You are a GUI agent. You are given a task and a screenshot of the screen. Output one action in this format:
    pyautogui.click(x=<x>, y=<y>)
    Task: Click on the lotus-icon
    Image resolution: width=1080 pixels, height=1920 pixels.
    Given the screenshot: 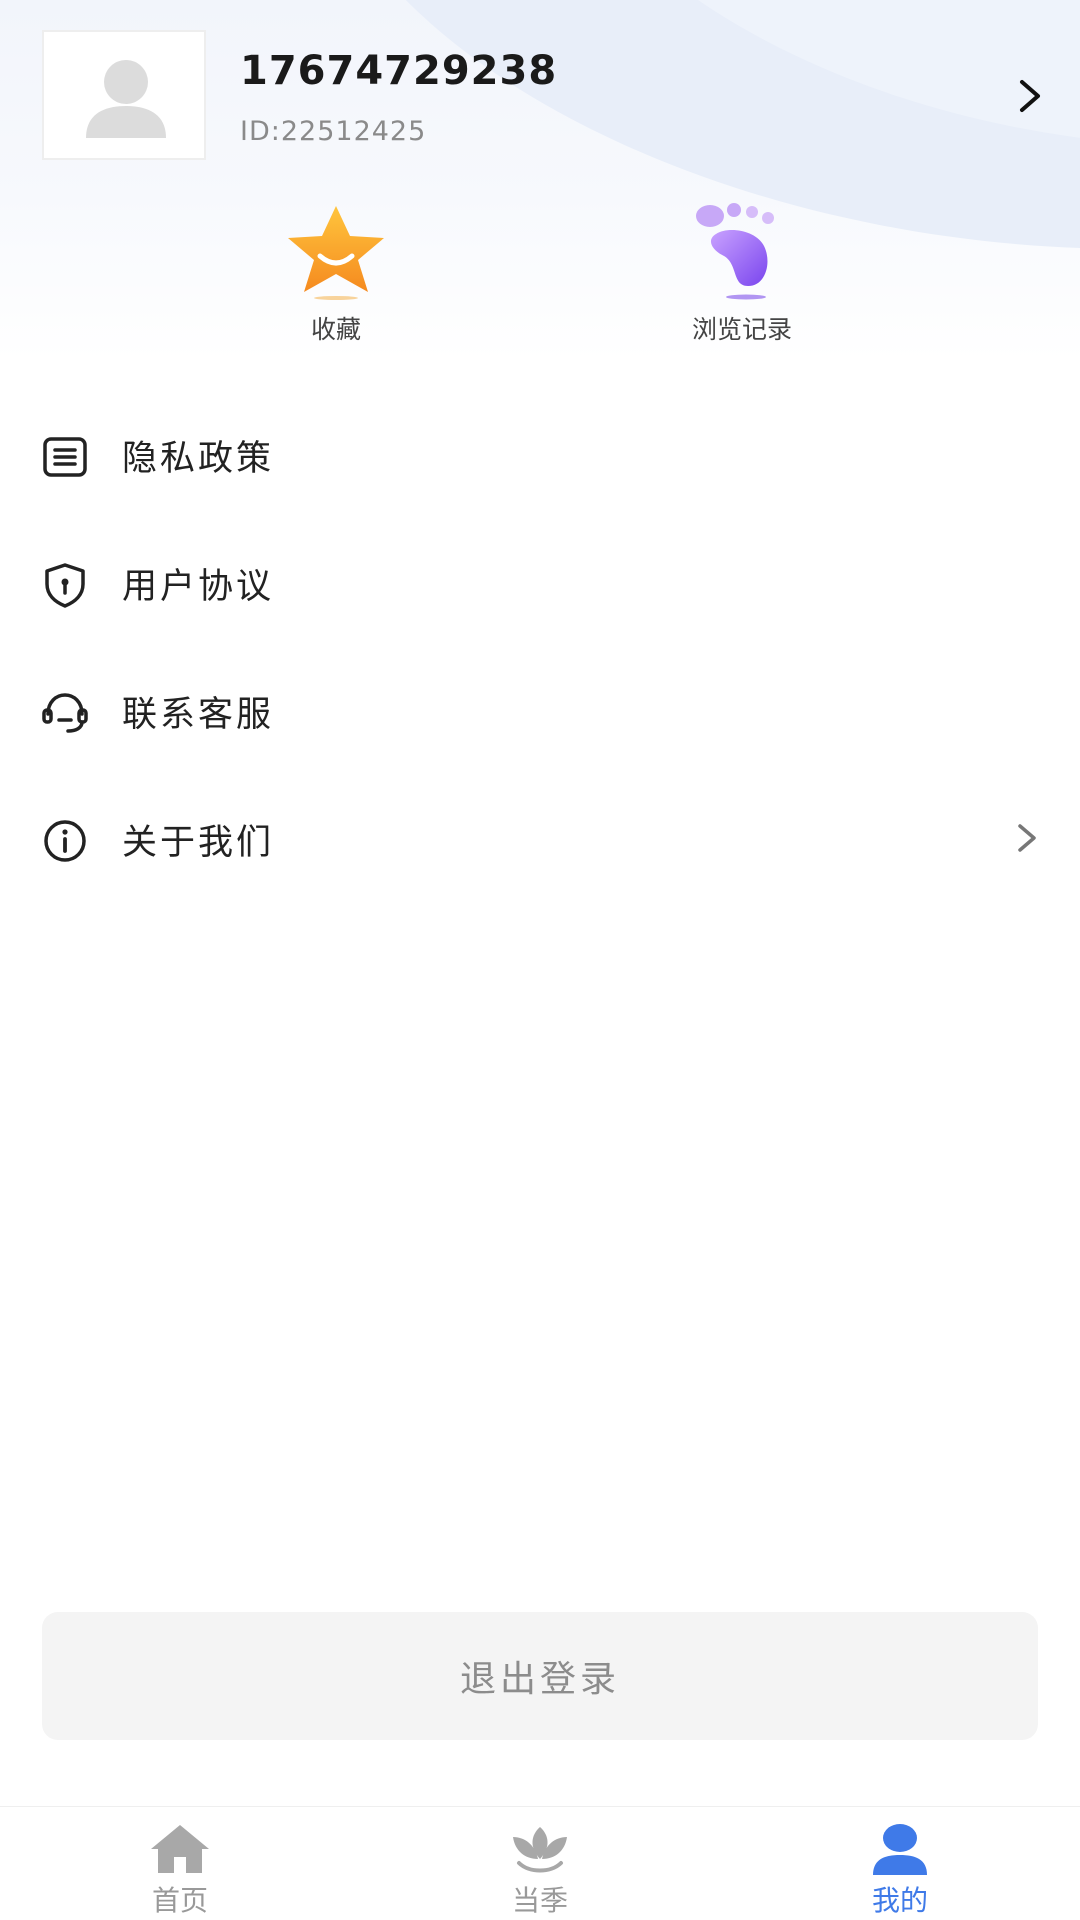 What is the action you would take?
    pyautogui.click(x=540, y=1850)
    